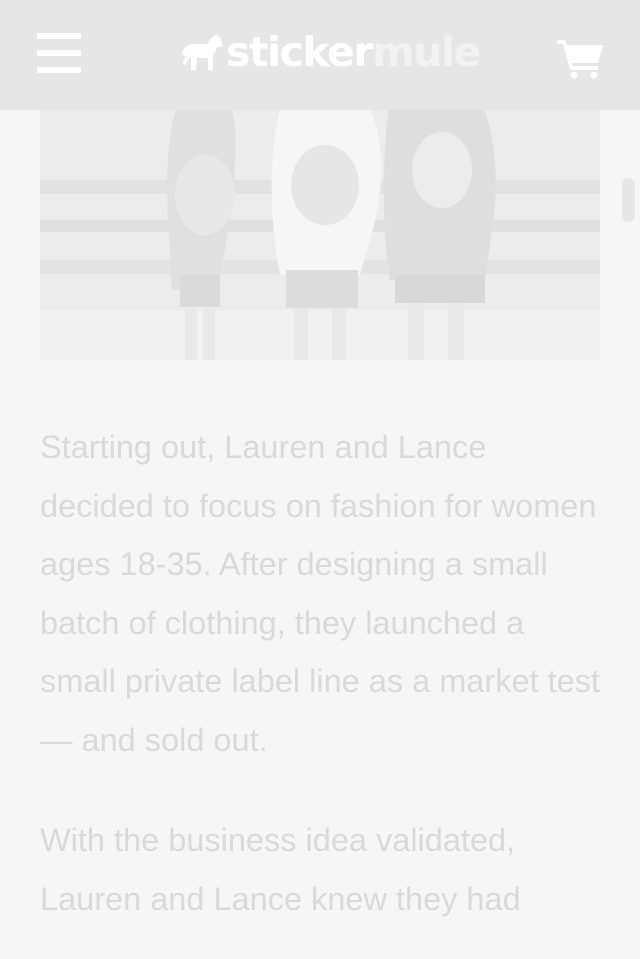  What do you see at coordinates (628, 200) in the screenshot?
I see `scrollbar-thumb` at bounding box center [628, 200].